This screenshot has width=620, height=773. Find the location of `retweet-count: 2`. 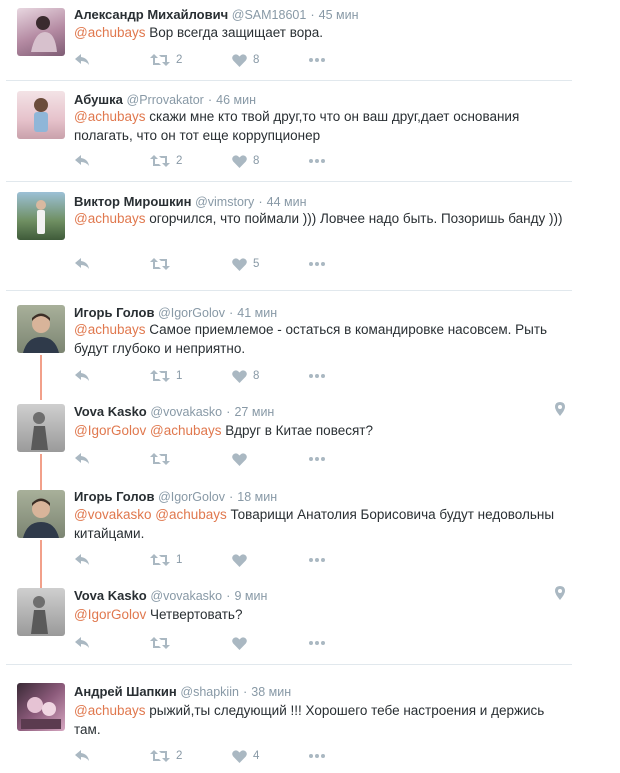

retweet-count: 2 is located at coordinates (179, 60).